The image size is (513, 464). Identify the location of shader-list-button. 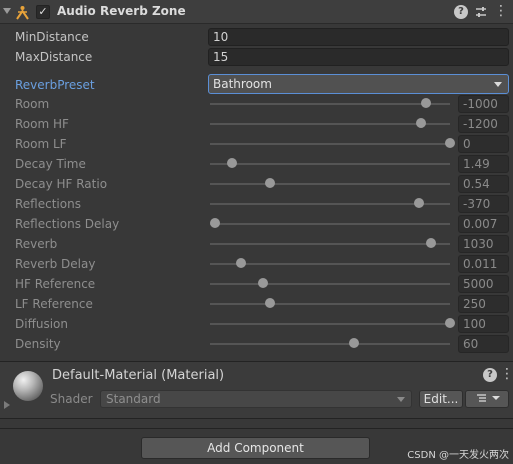
(487, 399).